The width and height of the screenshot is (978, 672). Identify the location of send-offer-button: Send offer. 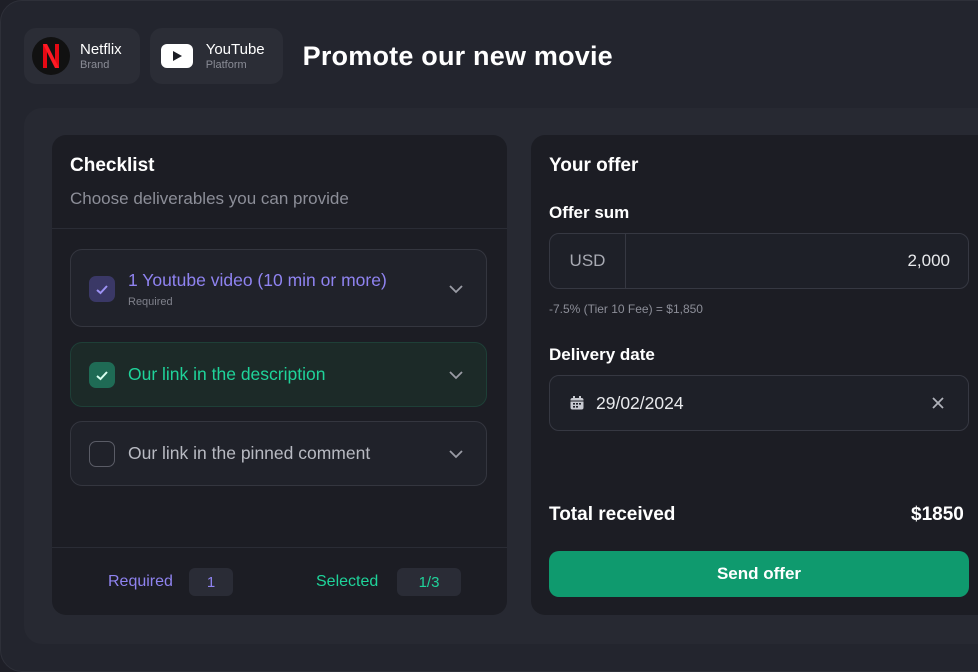
(759, 574).